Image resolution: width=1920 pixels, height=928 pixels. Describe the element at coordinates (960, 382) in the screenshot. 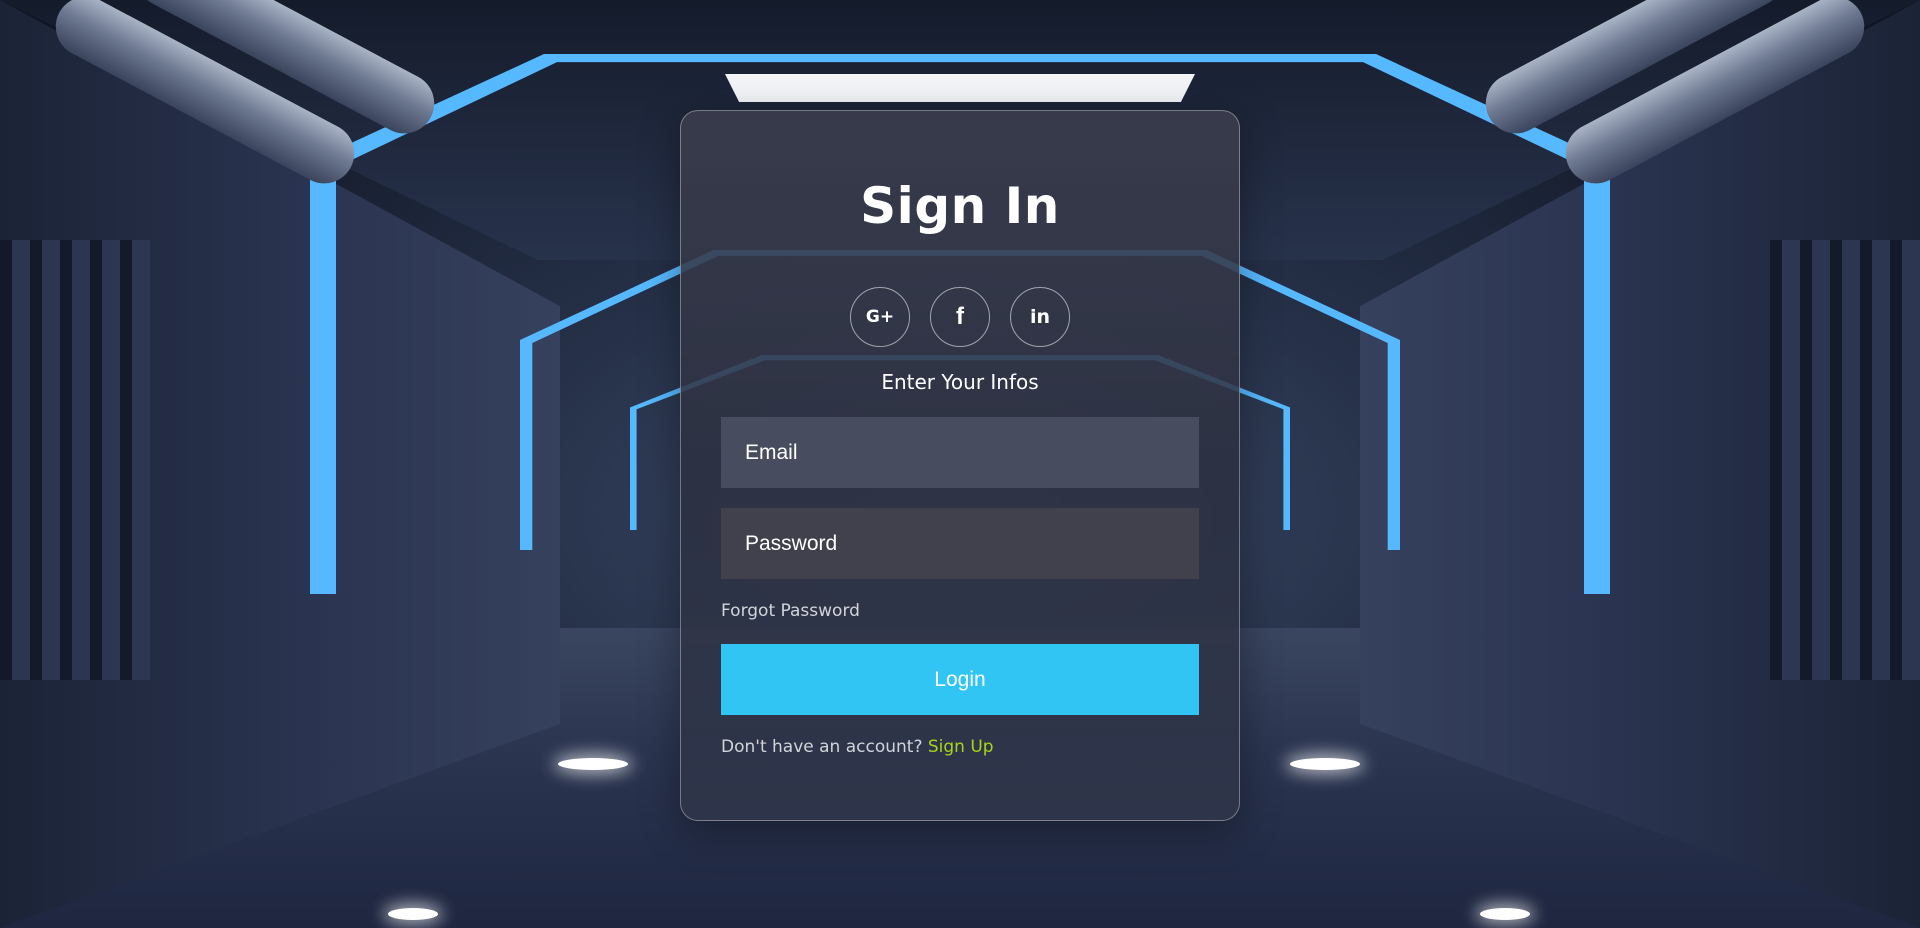

I see `form-subtitle: Enter Your Infos` at that location.